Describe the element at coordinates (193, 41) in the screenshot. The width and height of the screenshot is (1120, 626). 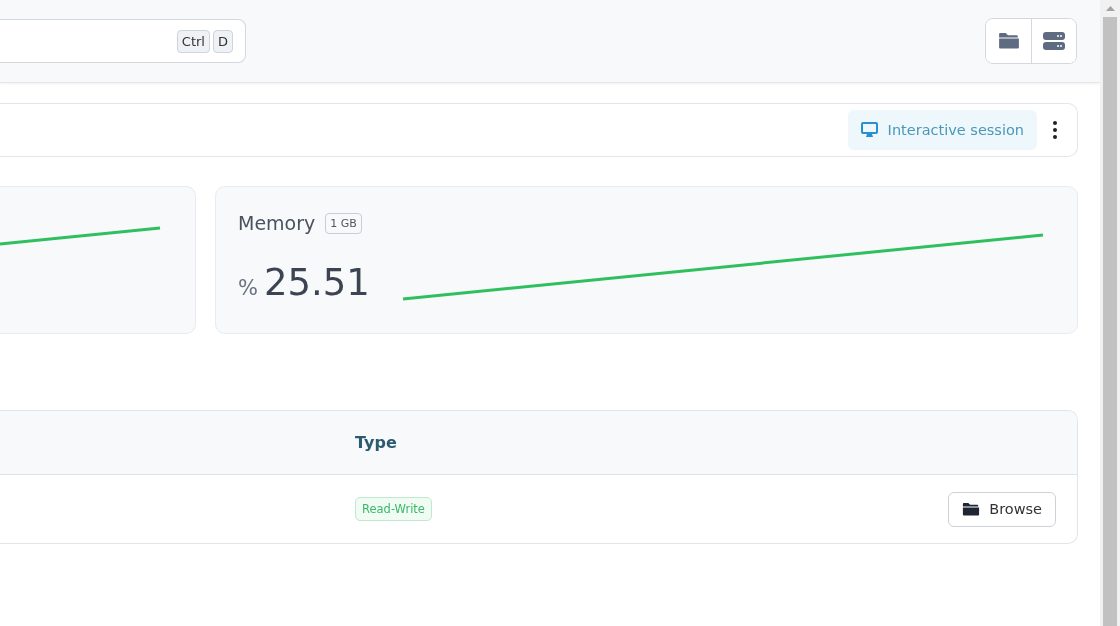
I see `shortcut-key: Ctrl` at that location.